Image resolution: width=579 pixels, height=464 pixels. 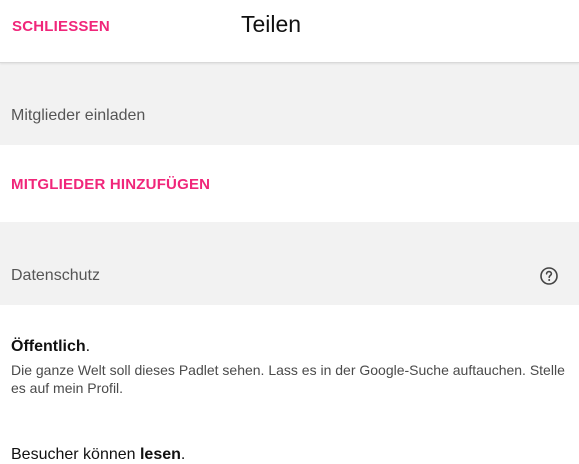 What do you see at coordinates (61, 26) in the screenshot?
I see `close-button: SCHLIESSEN` at bounding box center [61, 26].